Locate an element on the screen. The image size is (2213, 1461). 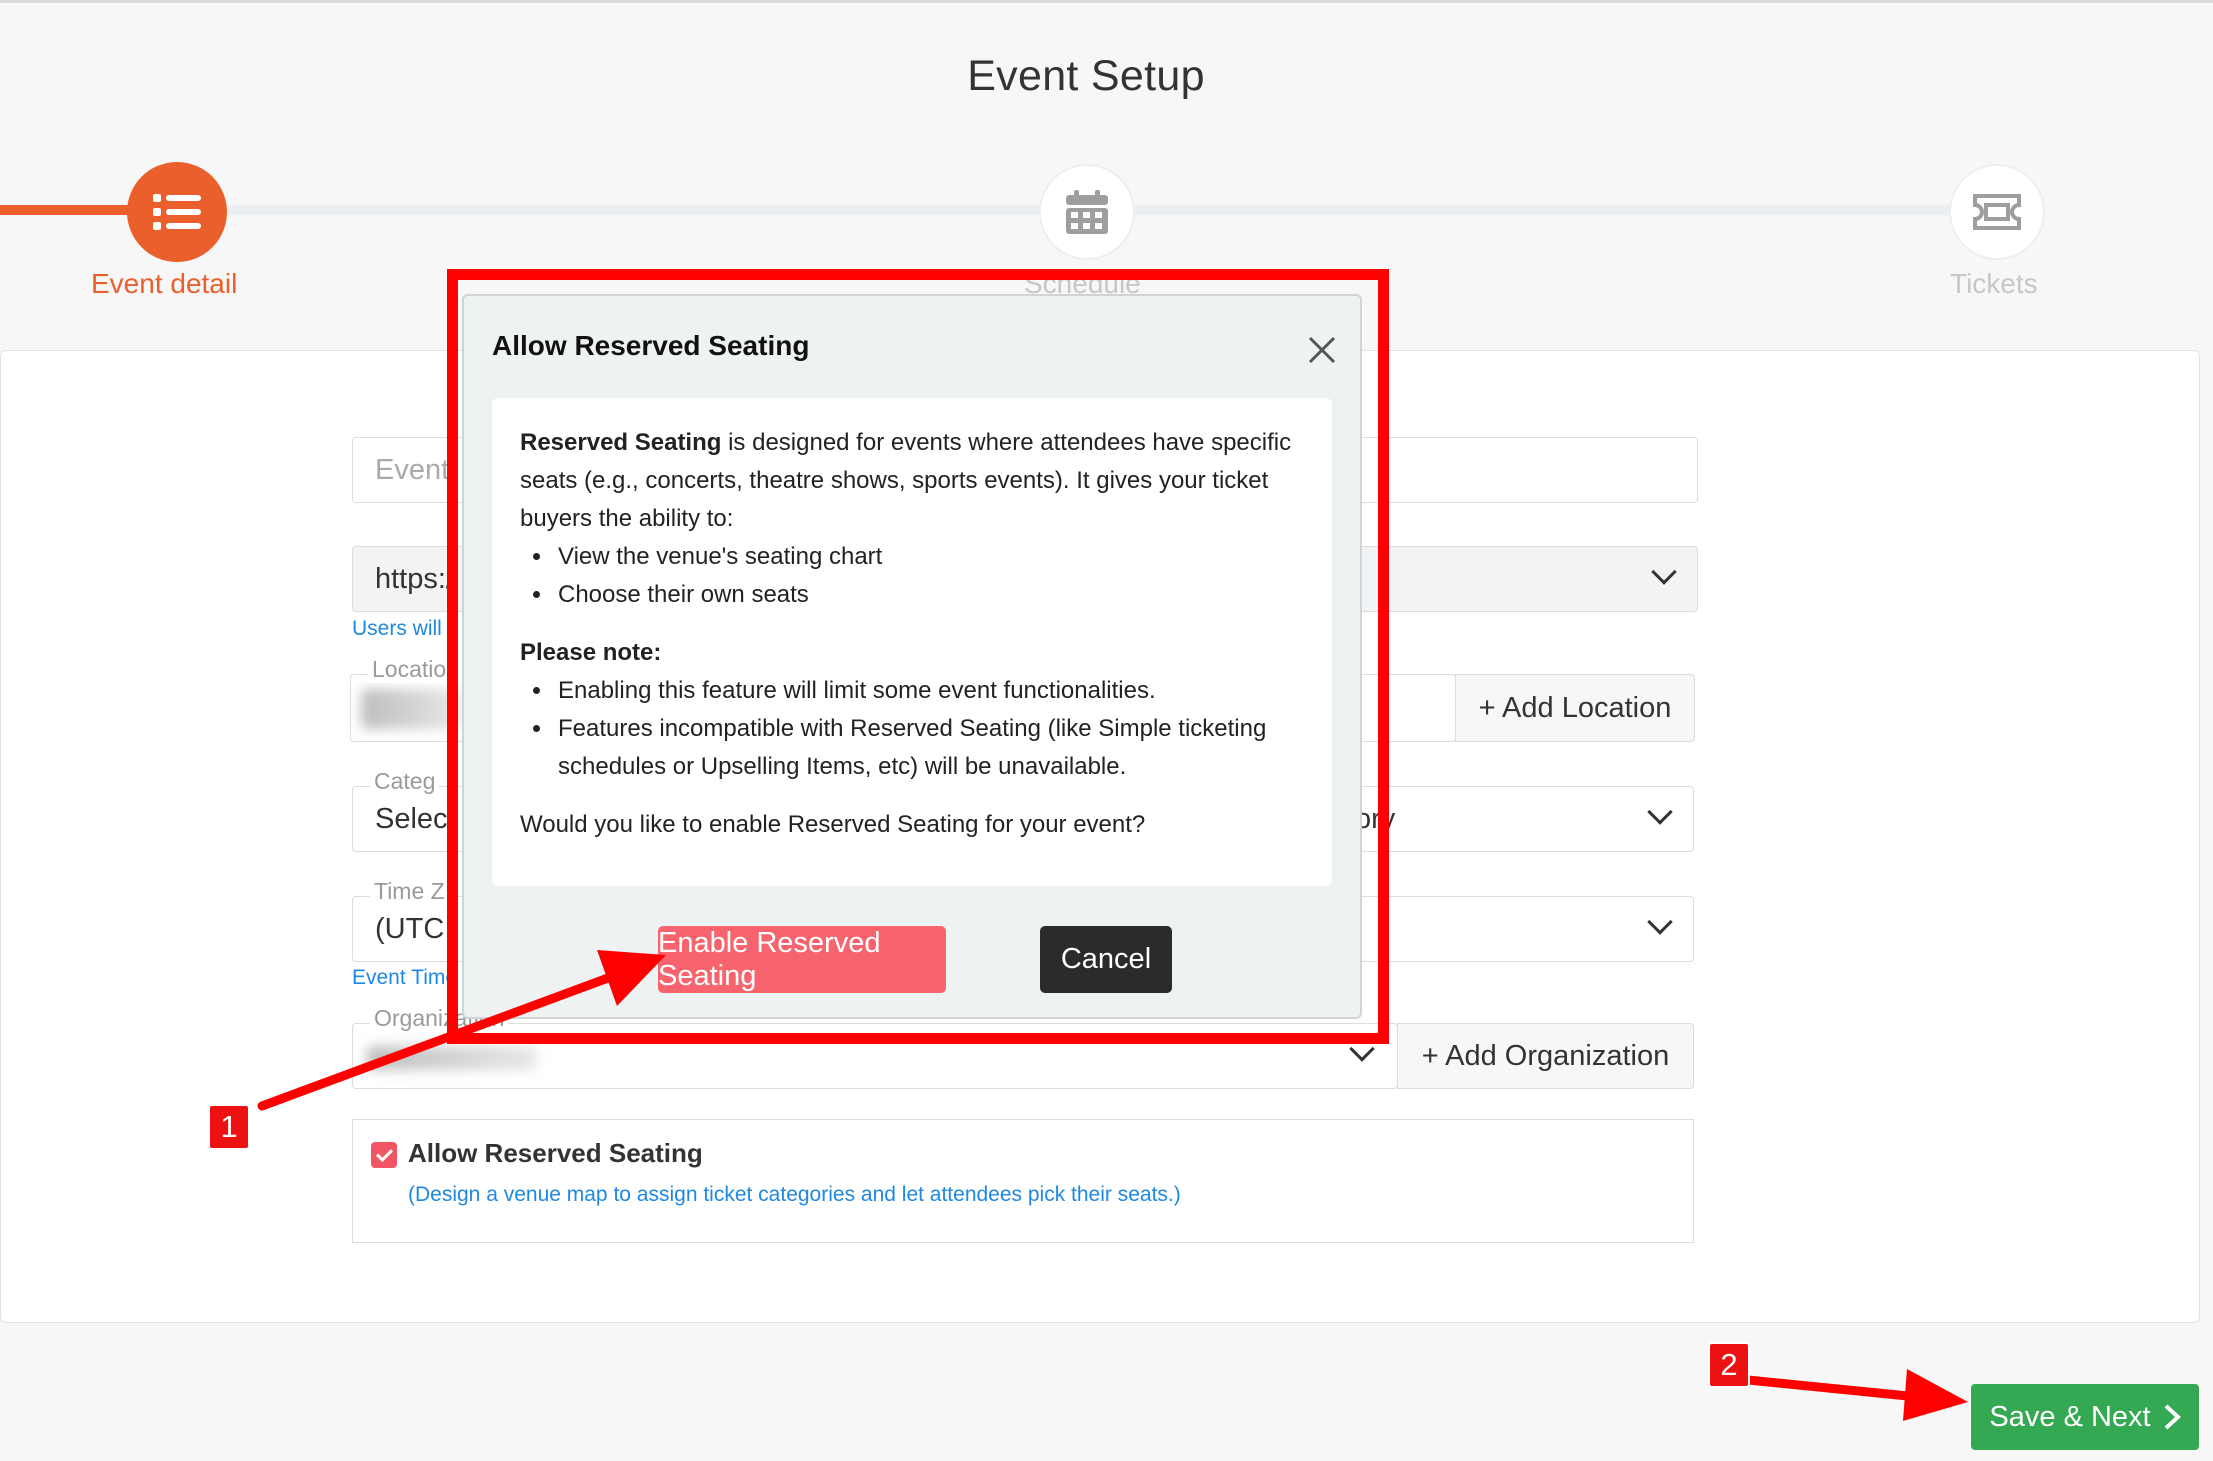
url-hint: Users will is located at coordinates (397, 628).